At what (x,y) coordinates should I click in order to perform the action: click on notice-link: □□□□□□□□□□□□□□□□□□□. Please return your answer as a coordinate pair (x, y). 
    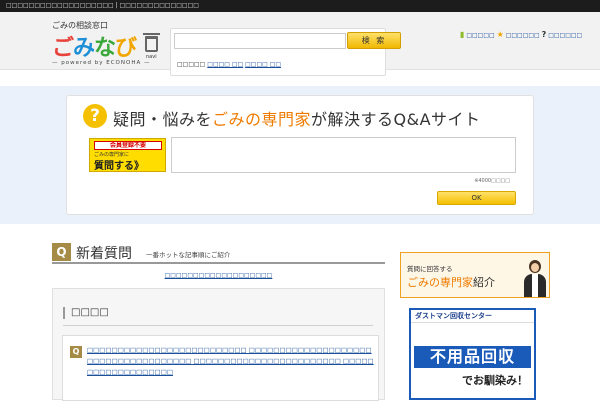
    Looking at the image, I should click on (218, 275).